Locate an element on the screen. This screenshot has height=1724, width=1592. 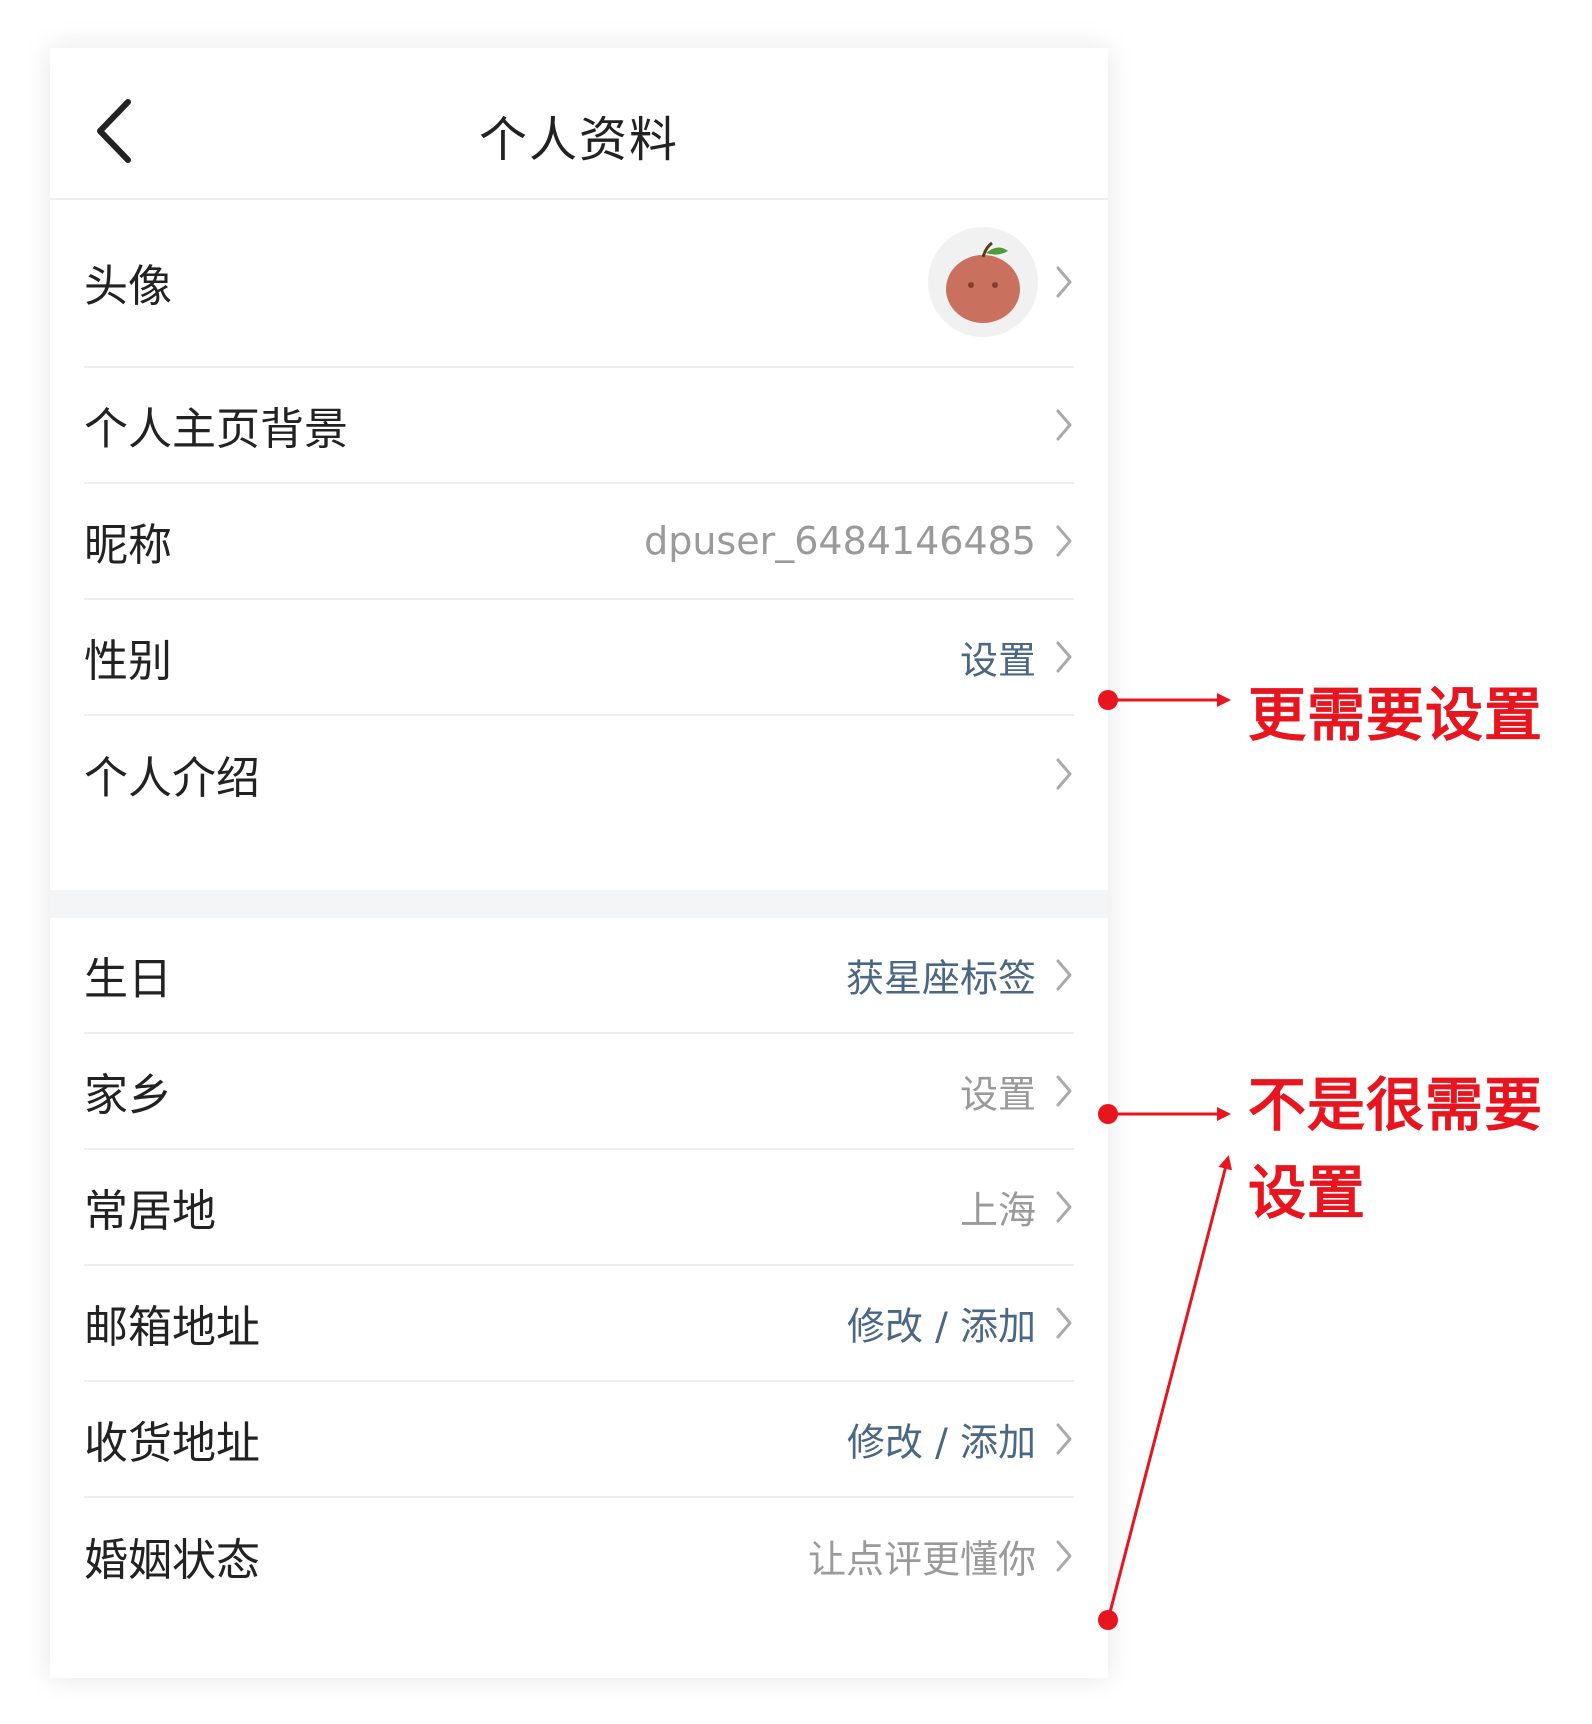
annotation-arrows is located at coordinates (1165, 1160).